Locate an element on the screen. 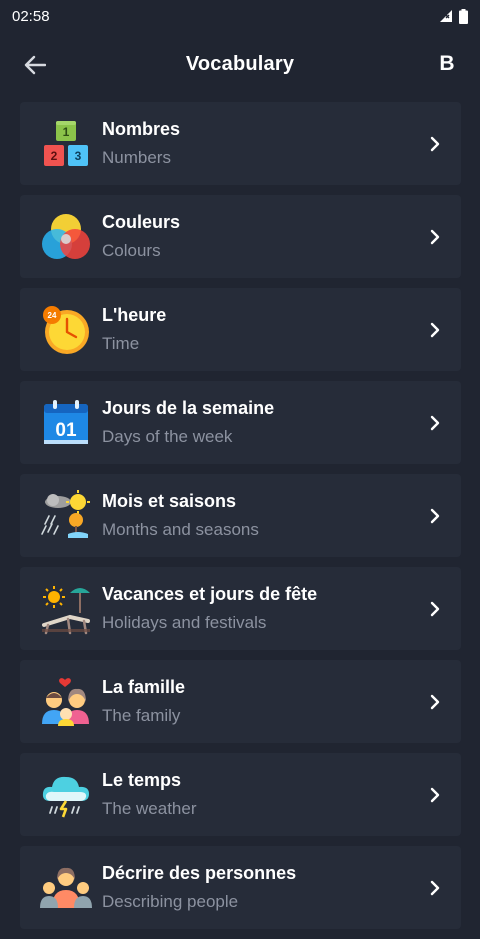  signal-icon is located at coordinates (446, 16).